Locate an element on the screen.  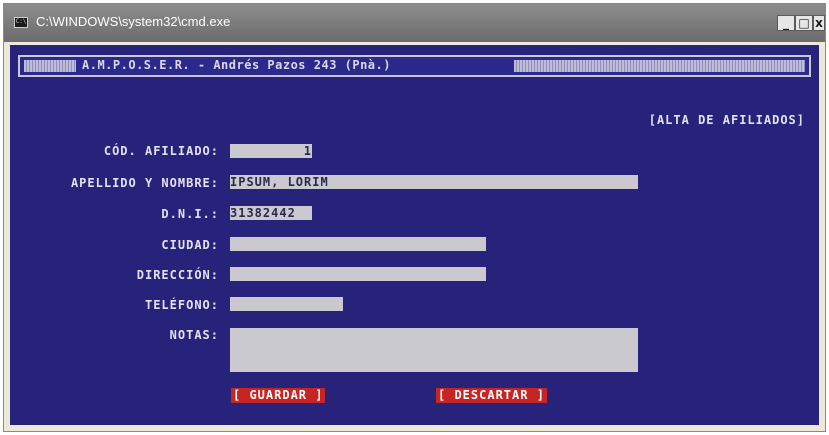
label-ciudad: CIUDAD: is located at coordinates (190, 245).